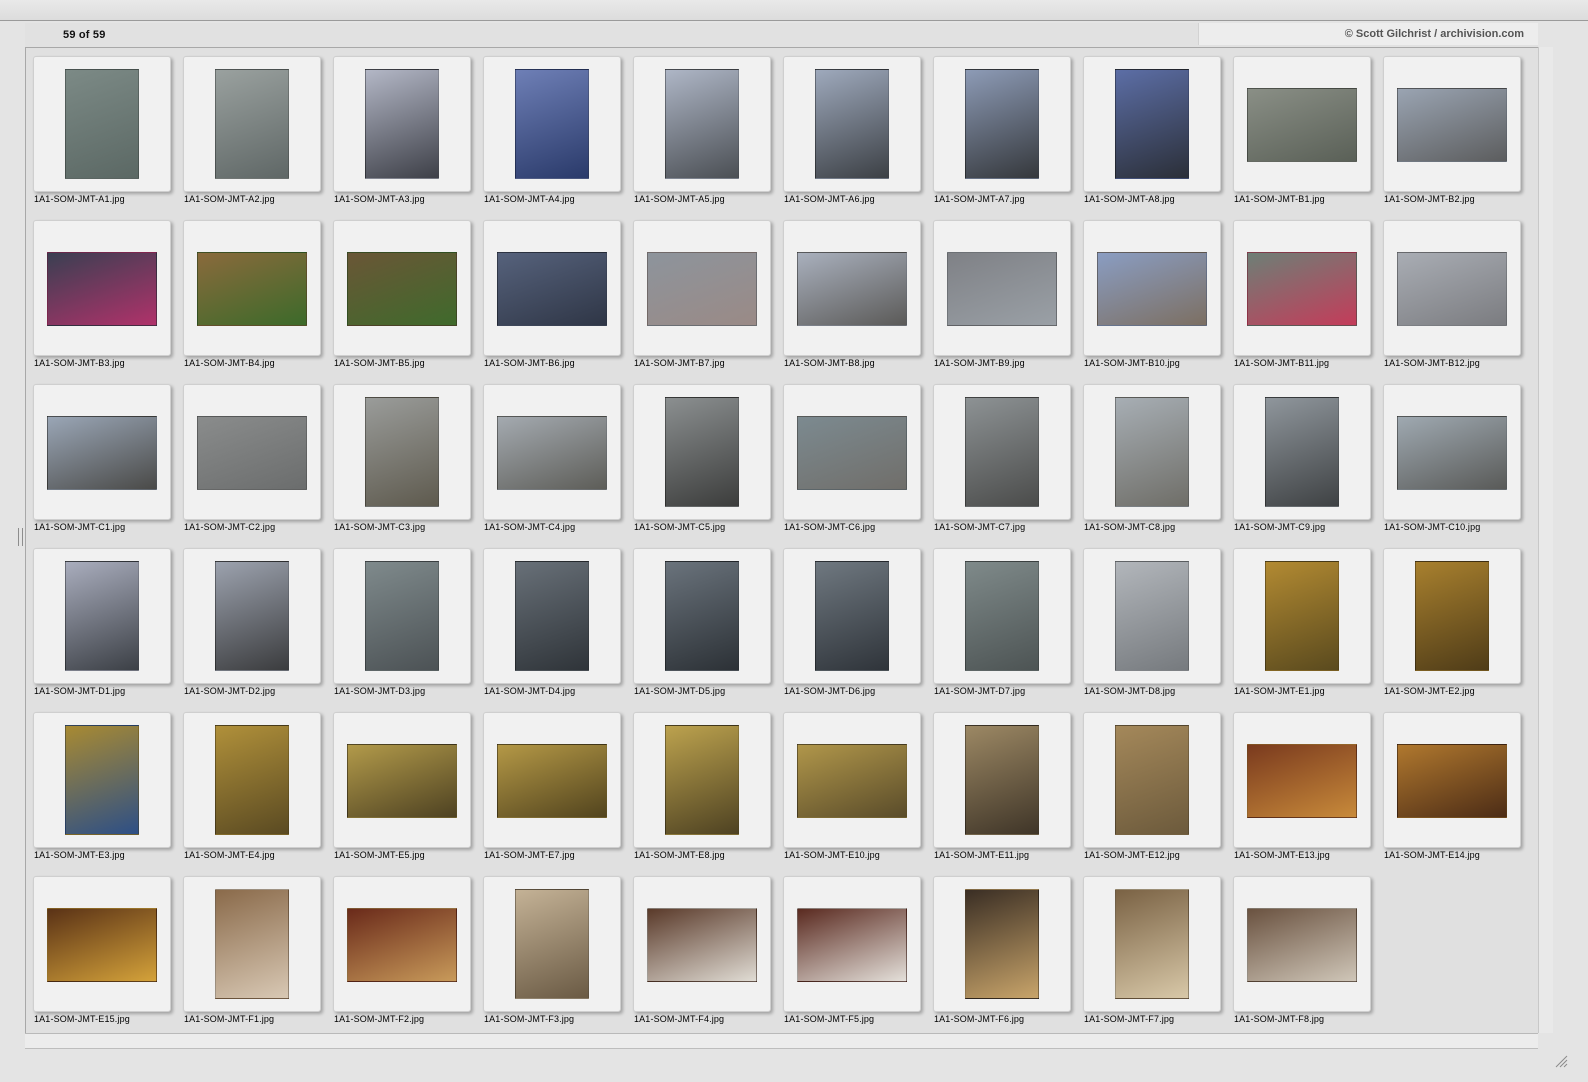 The height and width of the screenshot is (1082, 1588). I want to click on thumbnail-item: 1A1-SOM-JMT-C3.jpg, so click(403, 464).